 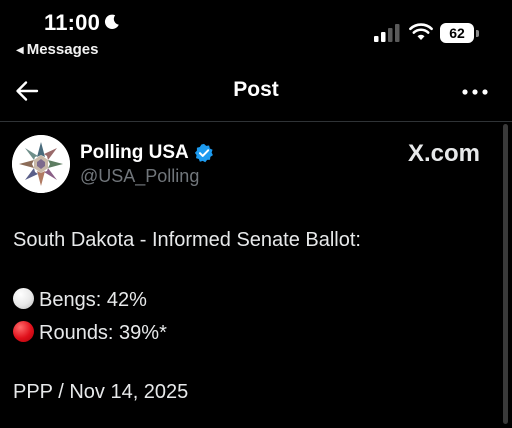 I want to click on nav-divider, so click(x=256, y=121).